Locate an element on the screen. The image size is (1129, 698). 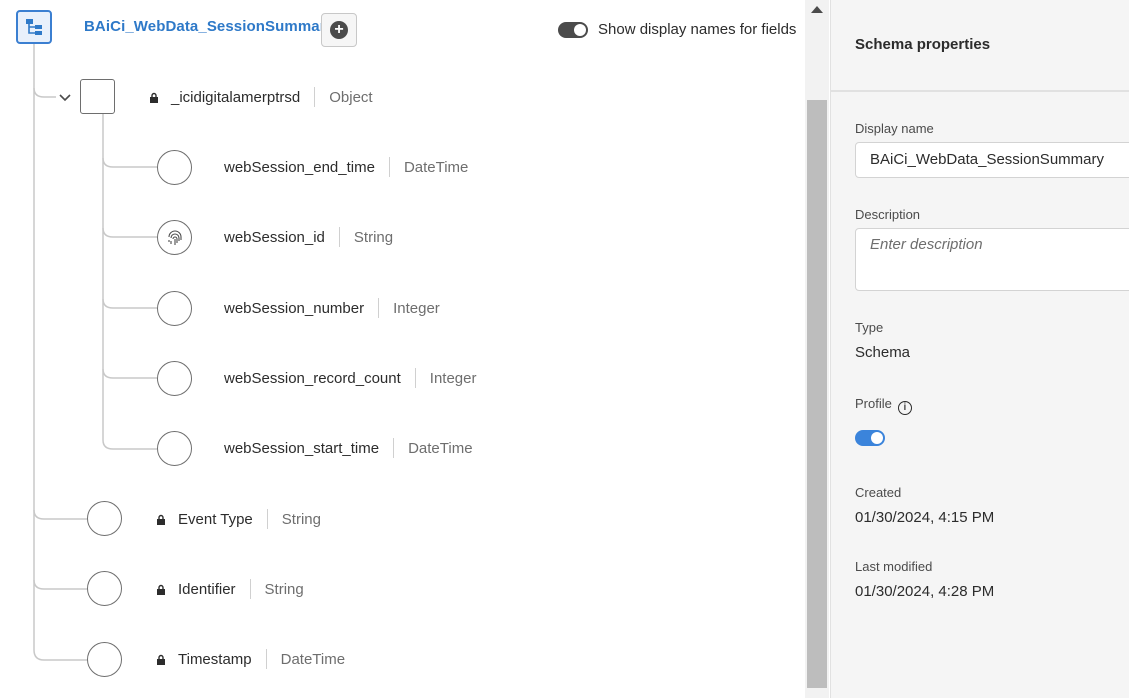
field-name: Event Type is located at coordinates (215, 519).